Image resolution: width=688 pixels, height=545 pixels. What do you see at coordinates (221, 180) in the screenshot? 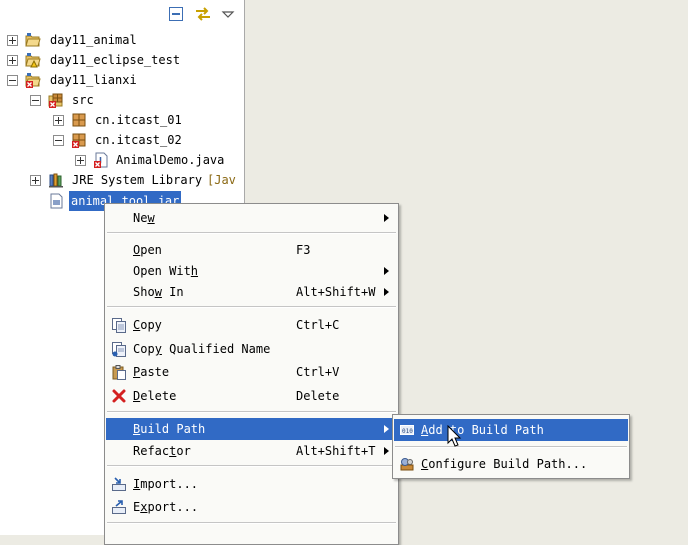
I see `tree-item-decoration: [Jav` at bounding box center [221, 180].